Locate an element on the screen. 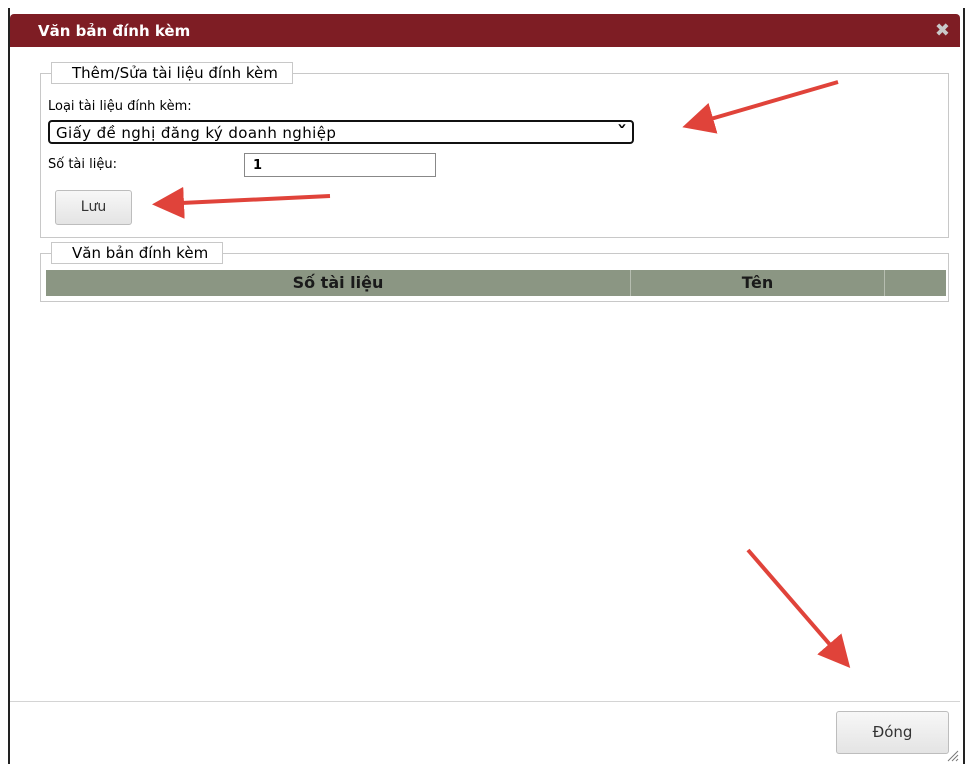  annotation-arrow-select is located at coordinates (760, 107).